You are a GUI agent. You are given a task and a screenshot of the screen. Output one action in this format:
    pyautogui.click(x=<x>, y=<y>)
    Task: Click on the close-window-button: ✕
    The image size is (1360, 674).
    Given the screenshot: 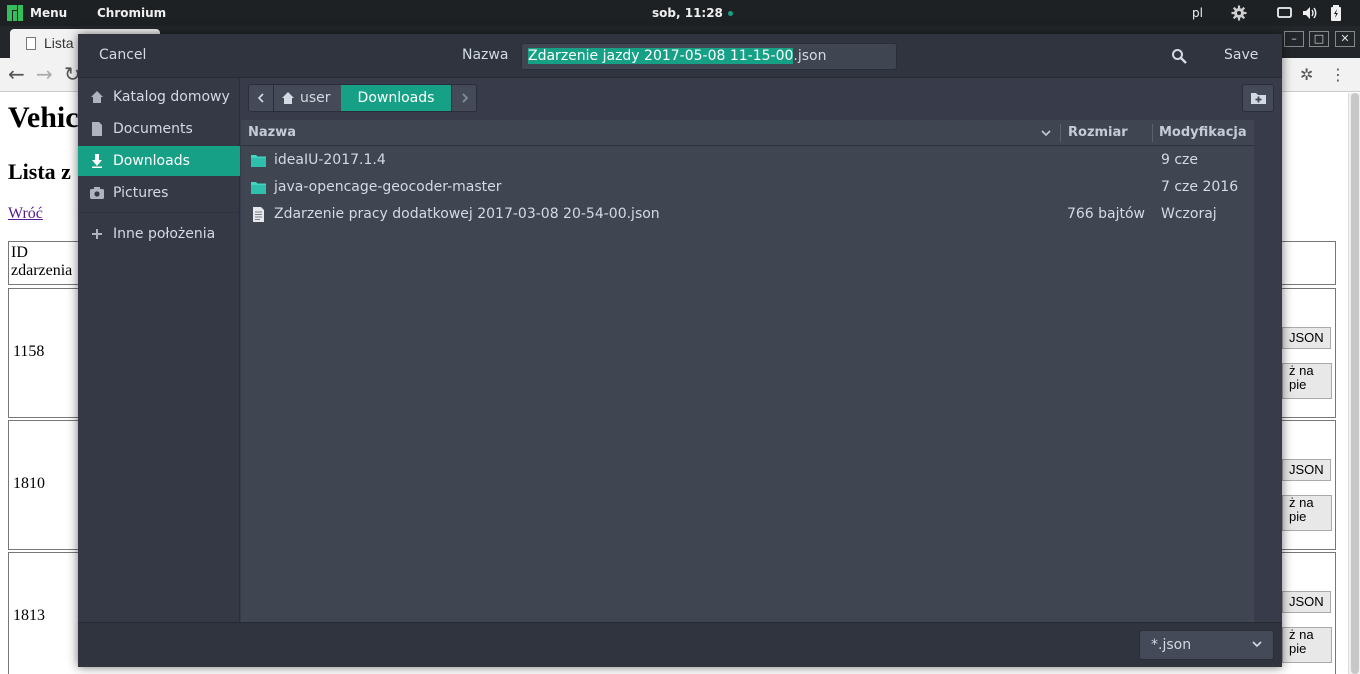 What is the action you would take?
    pyautogui.click(x=1345, y=39)
    